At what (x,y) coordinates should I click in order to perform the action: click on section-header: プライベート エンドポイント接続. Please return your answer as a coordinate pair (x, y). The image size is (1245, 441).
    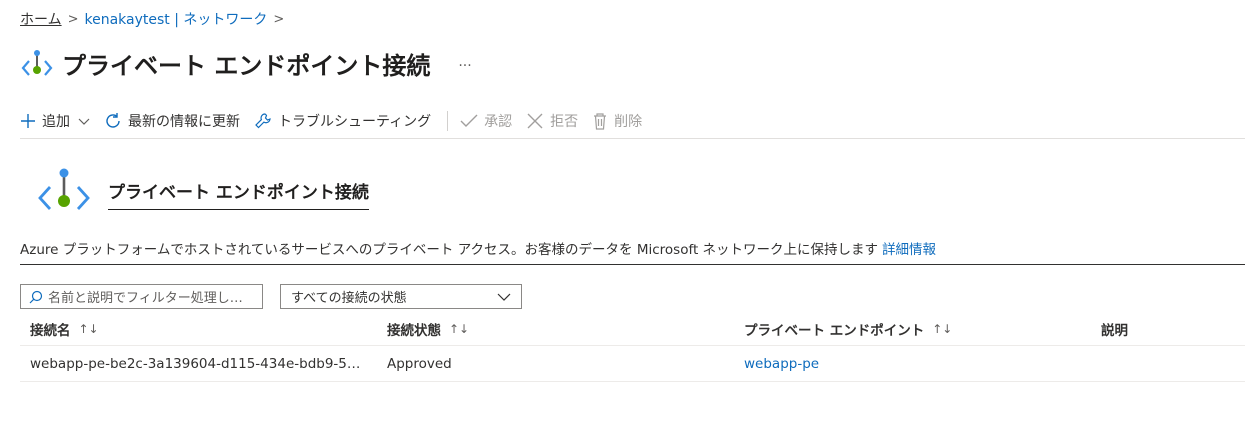
    Looking at the image, I should click on (202, 194).